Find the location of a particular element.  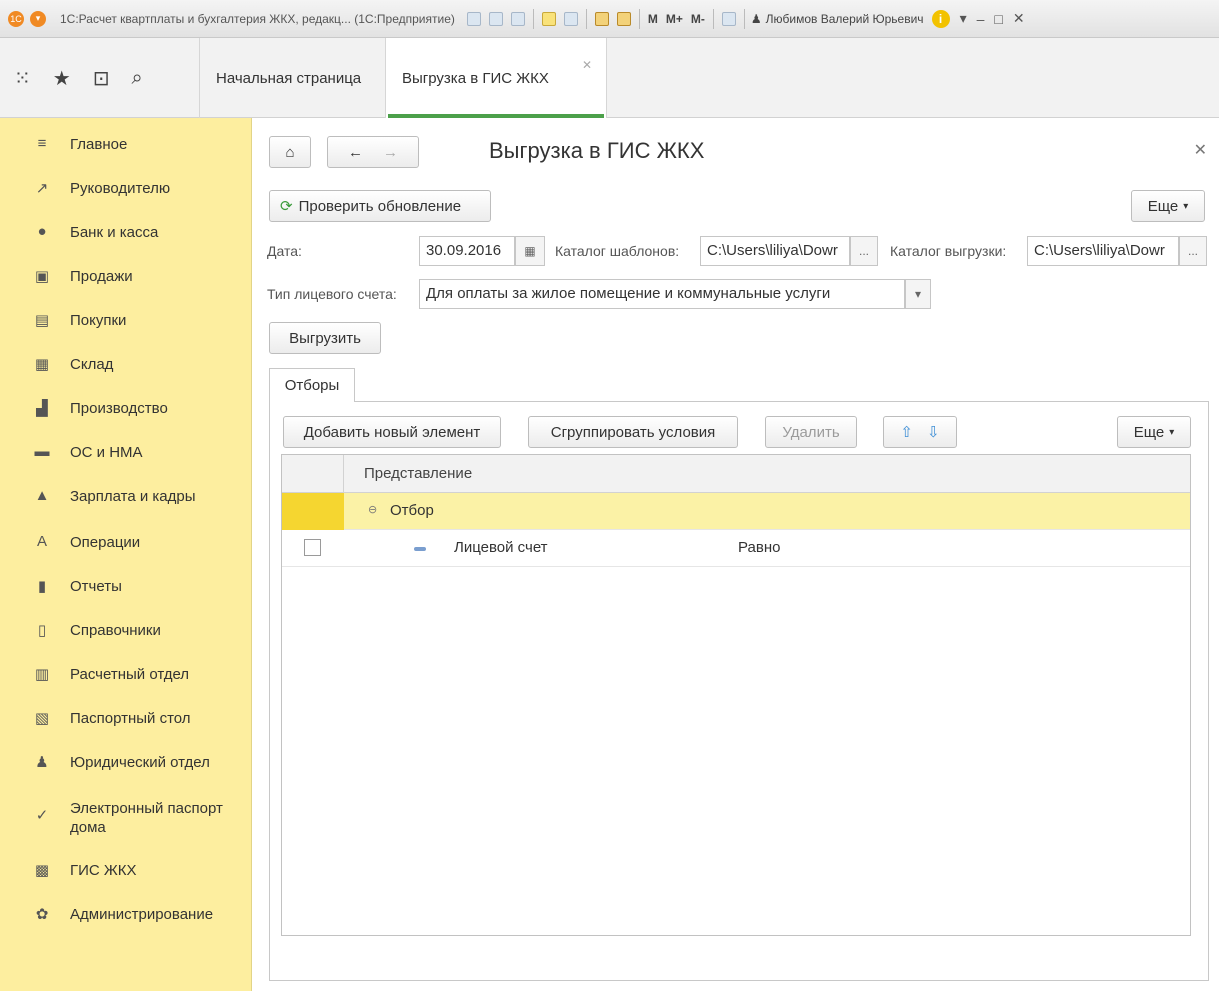

form-title: Выгрузка в ГИС ЖКХ is located at coordinates (597, 150).